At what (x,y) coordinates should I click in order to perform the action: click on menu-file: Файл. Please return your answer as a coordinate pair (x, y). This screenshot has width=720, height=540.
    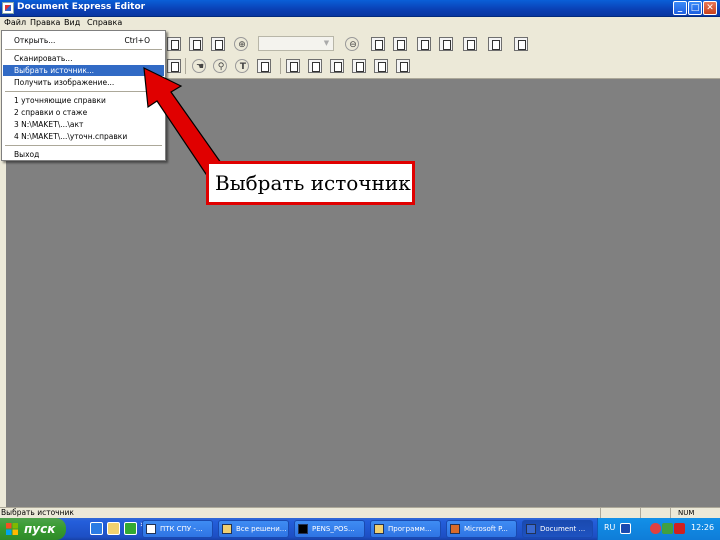
    Looking at the image, I should click on (15, 22).